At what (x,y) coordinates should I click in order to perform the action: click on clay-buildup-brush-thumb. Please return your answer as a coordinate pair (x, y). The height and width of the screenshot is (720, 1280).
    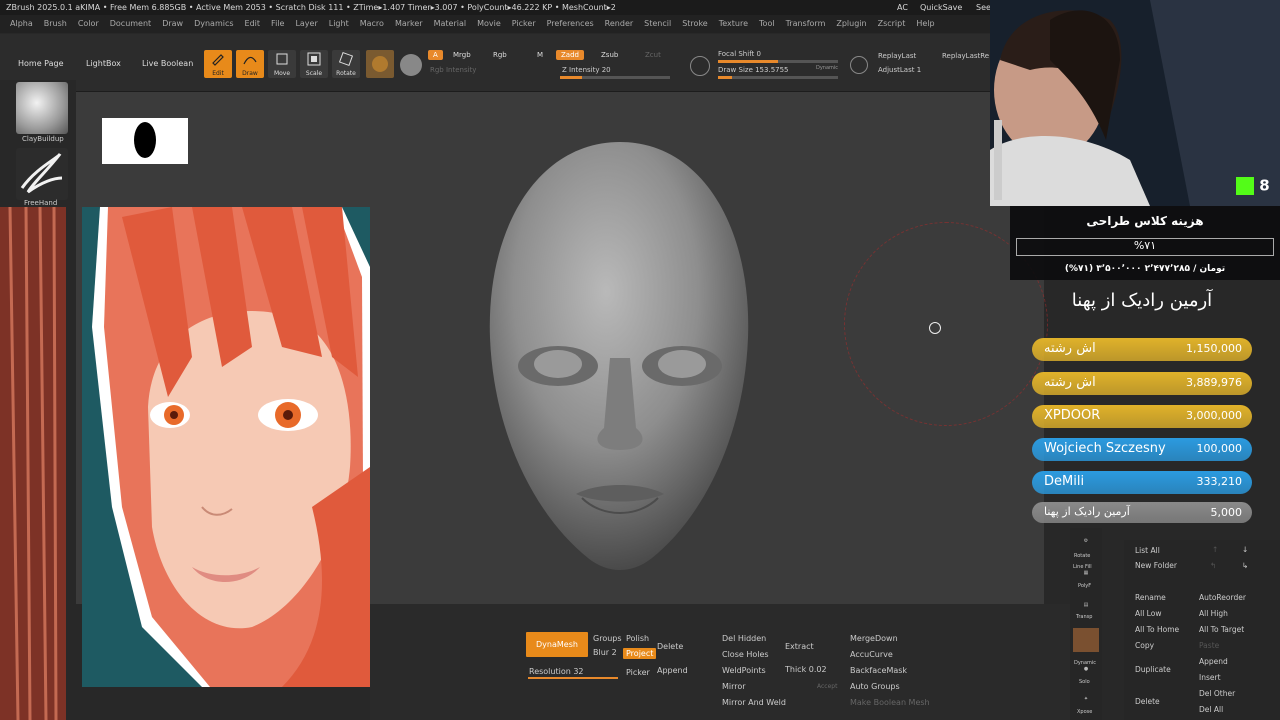
    Looking at the image, I should click on (42, 108).